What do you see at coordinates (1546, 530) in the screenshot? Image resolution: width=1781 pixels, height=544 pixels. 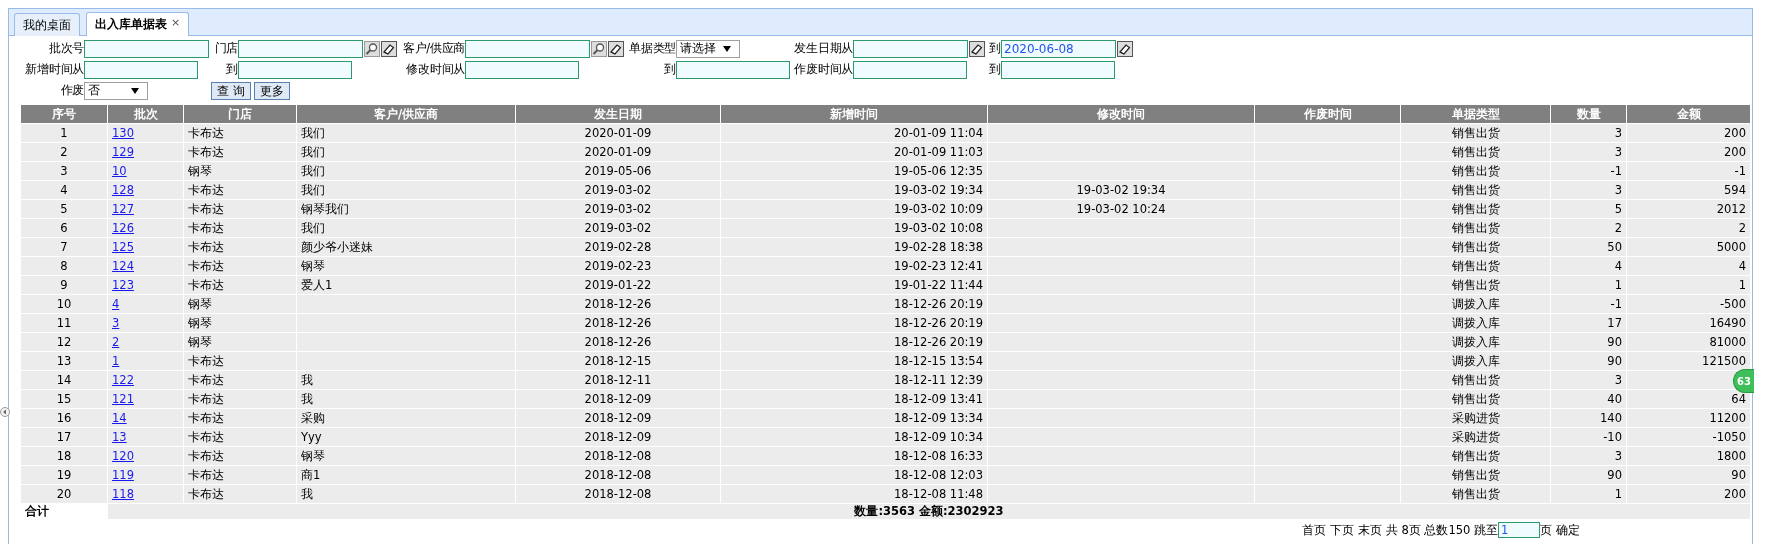 I see `page-suffix: 页` at bounding box center [1546, 530].